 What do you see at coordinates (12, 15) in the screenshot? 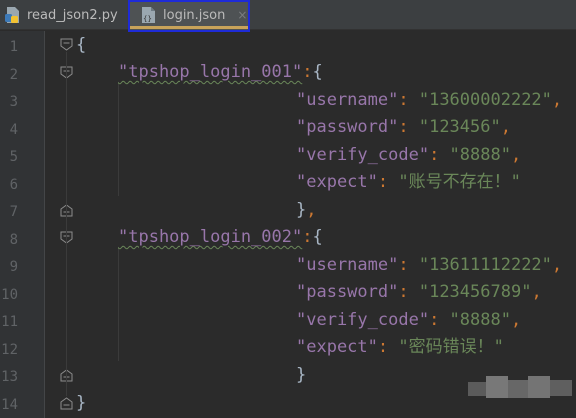
I see `python-file-icon` at bounding box center [12, 15].